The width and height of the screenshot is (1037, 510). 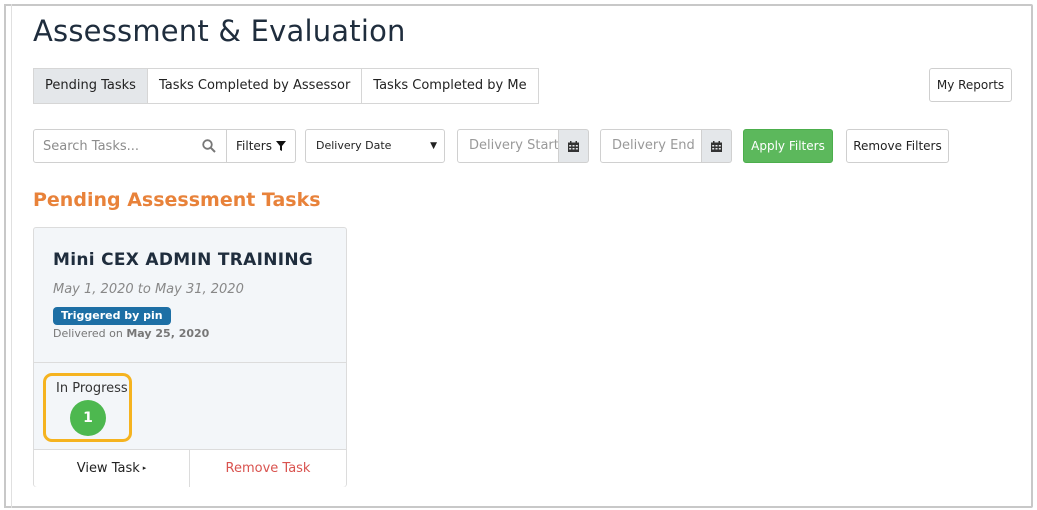 I want to click on search-input, so click(x=114, y=146).